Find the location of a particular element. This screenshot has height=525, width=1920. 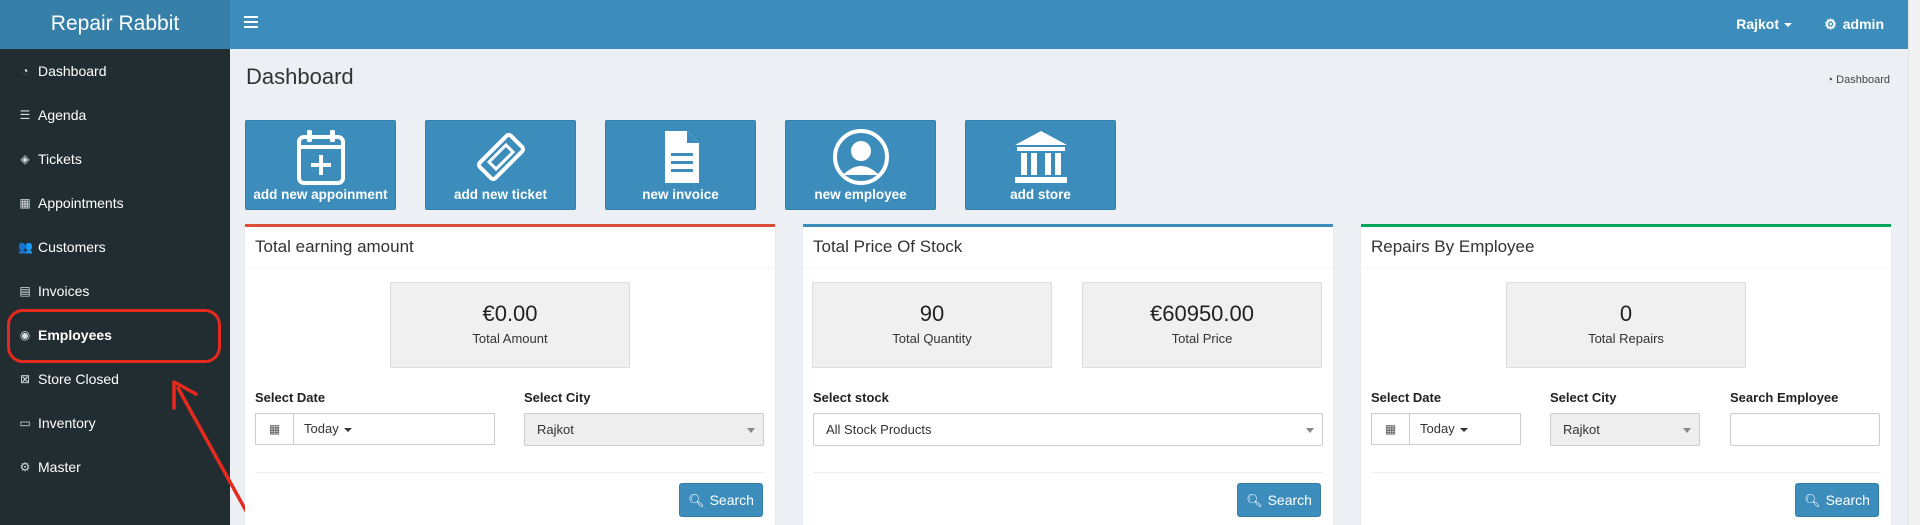

top-navbar: Rajkot ⚙ admin is located at coordinates (1069, 24).